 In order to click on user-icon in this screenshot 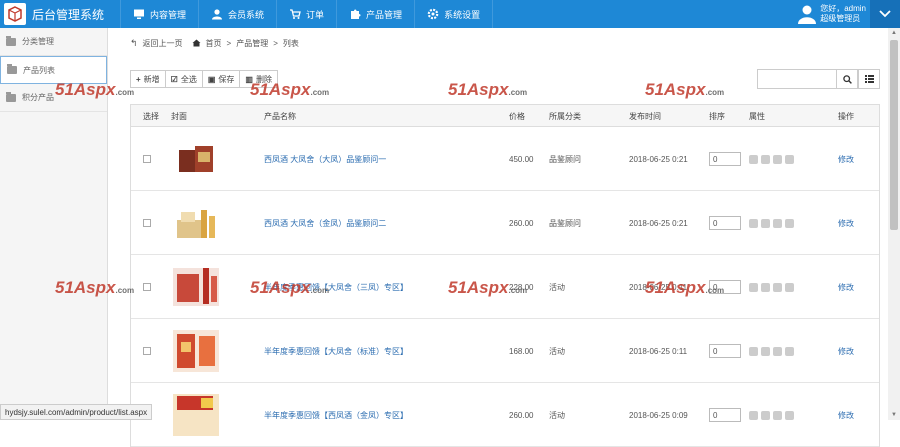, I will do `click(217, 14)`.